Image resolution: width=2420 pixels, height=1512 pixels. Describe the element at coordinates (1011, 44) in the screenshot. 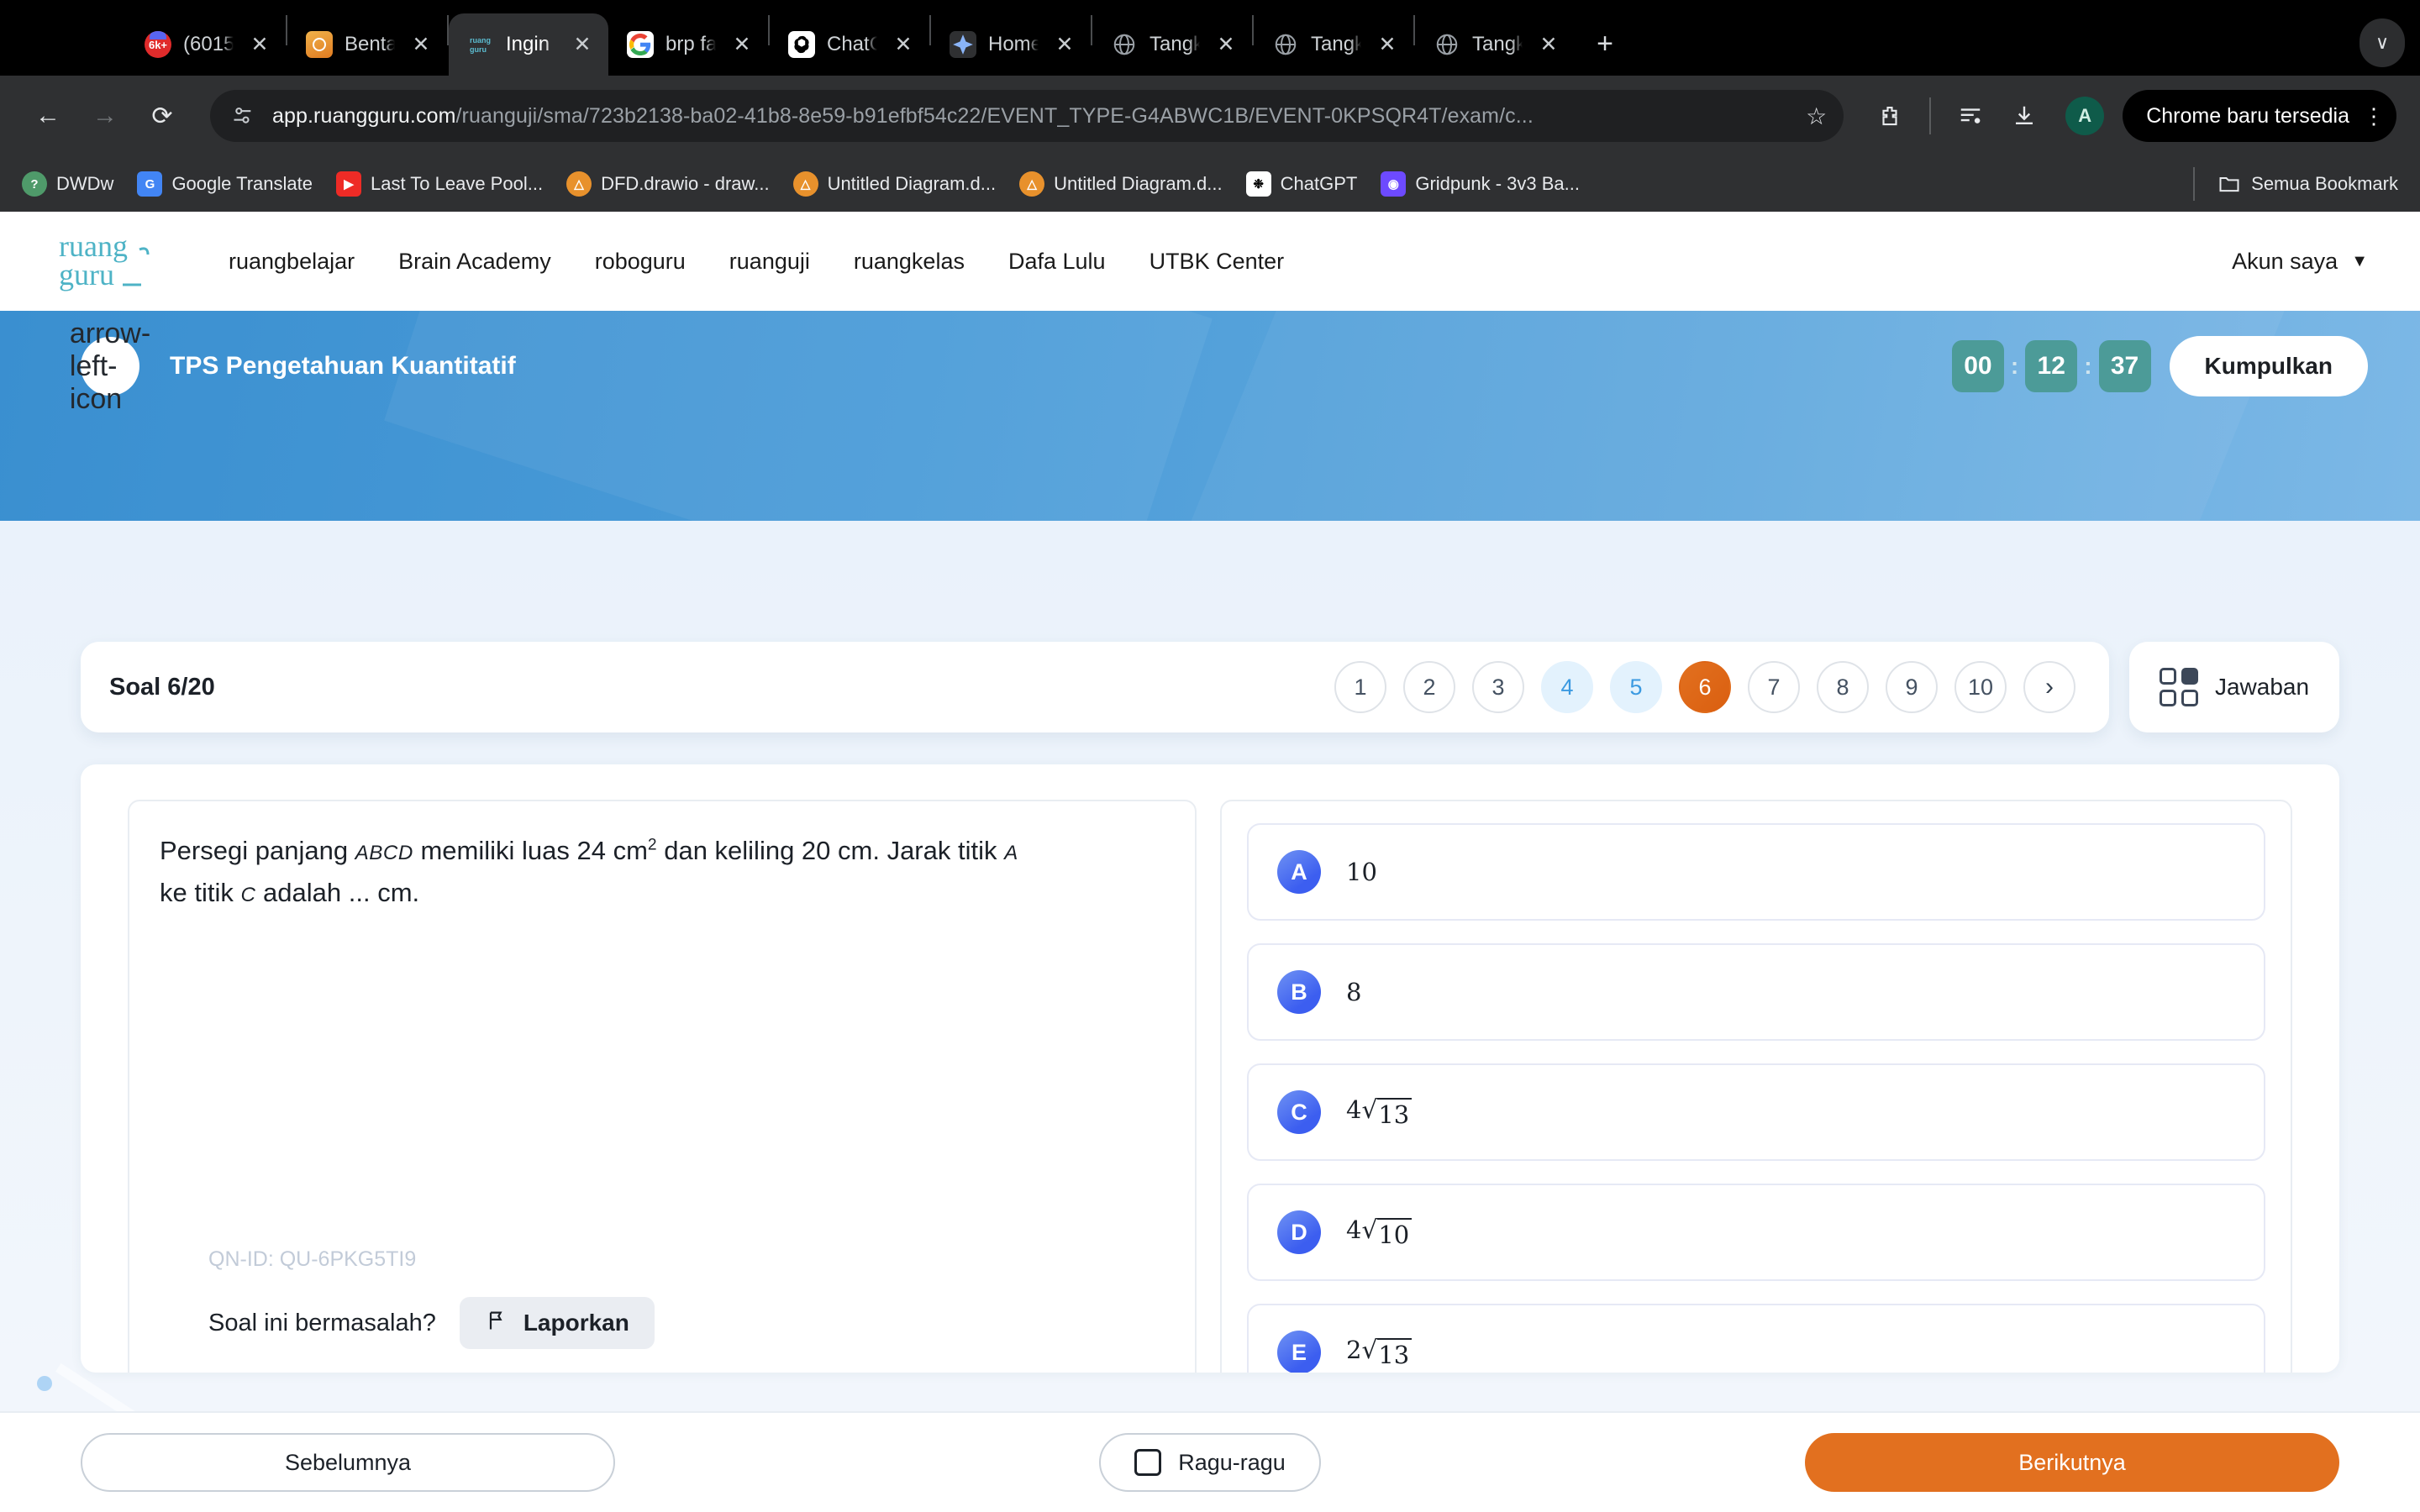

I see `browser-tab: Homework ✕` at that location.